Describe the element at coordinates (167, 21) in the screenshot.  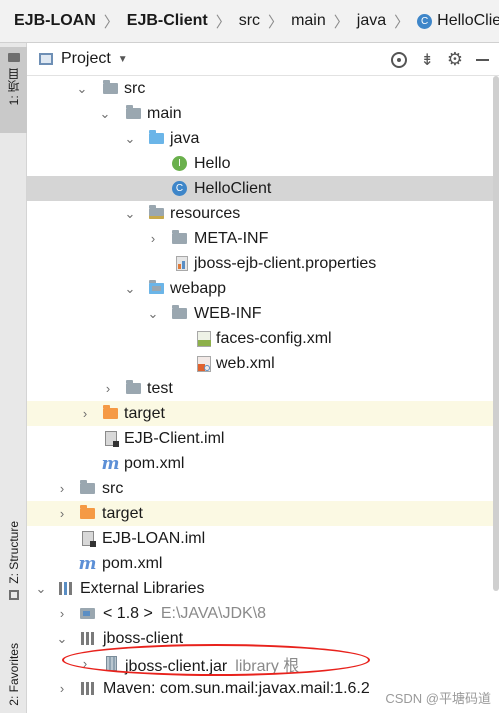
I see `breadcrumb-item-ejb-client: EJB-Client` at that location.